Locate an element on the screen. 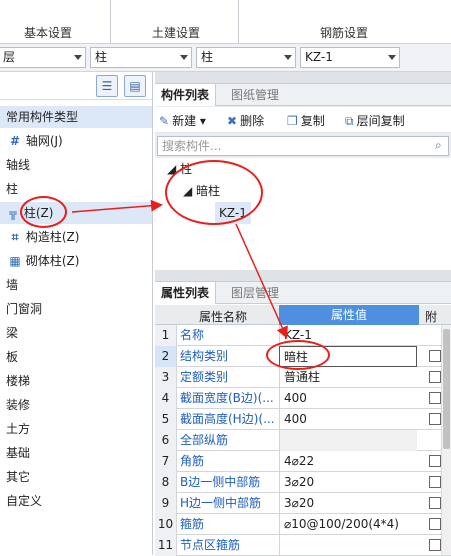 This screenshot has height=556, width=451. arrow-to-tree is located at coordinates (117, 206).